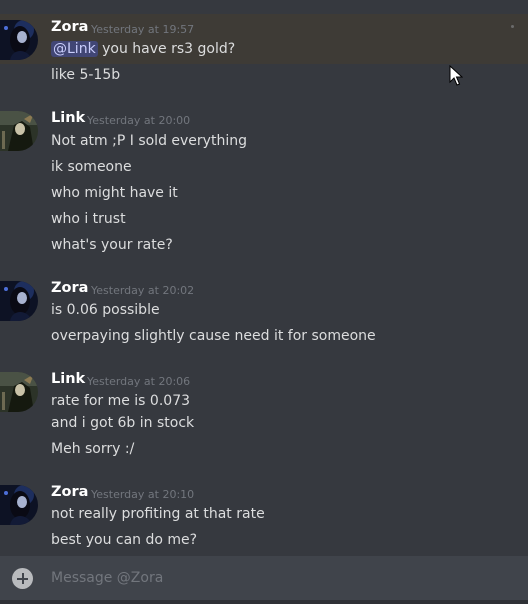 This screenshot has width=528, height=604. I want to click on message-text: and i got 6b in stock, so click(123, 423).